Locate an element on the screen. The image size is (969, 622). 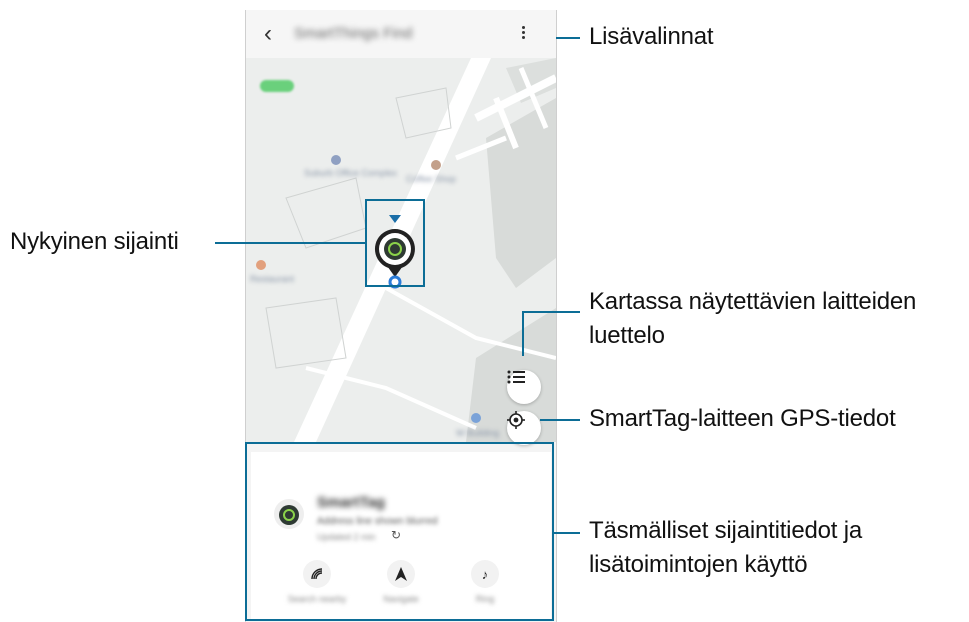
poi-label: Coffee Shop is located at coordinates (431, 179).